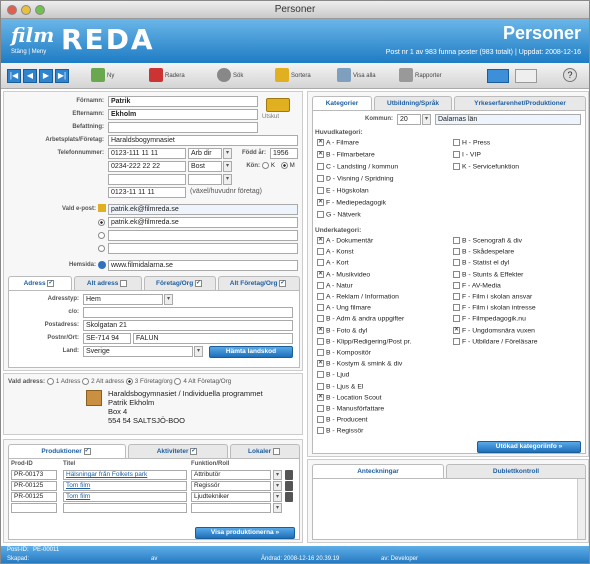 This screenshot has height=564, width=590. What do you see at coordinates (14, 76) in the screenshot?
I see `first-record-button: |◀` at bounding box center [14, 76].